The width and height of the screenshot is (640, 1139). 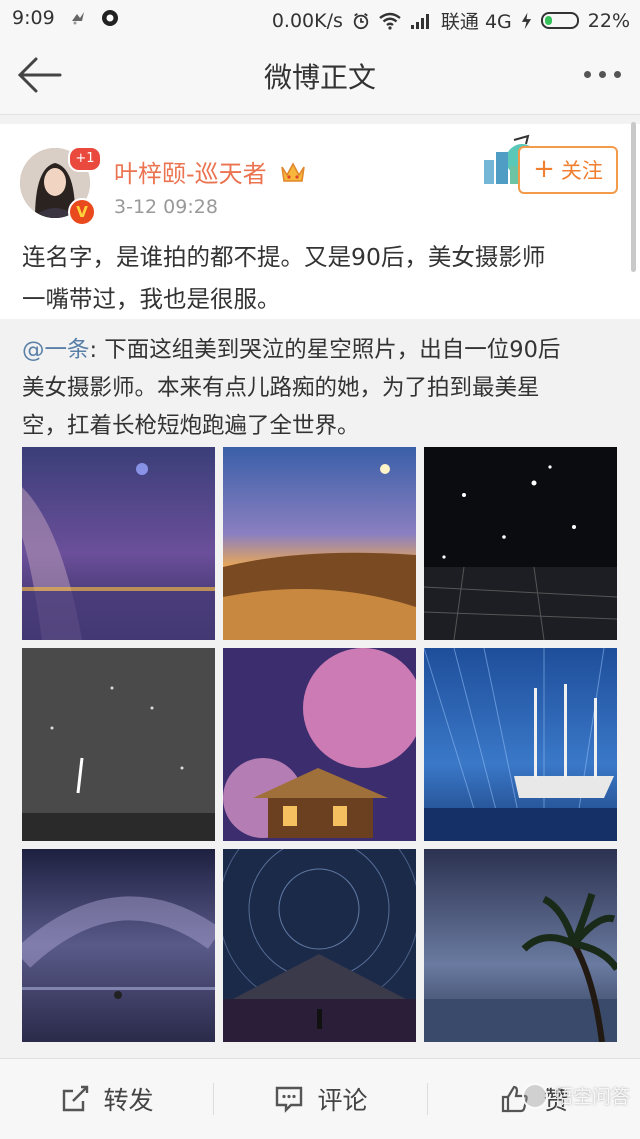 I want to click on post-body-line: 连名字，是谁拍的都不提。又是90后，美女摄影师, so click(x=284, y=257).